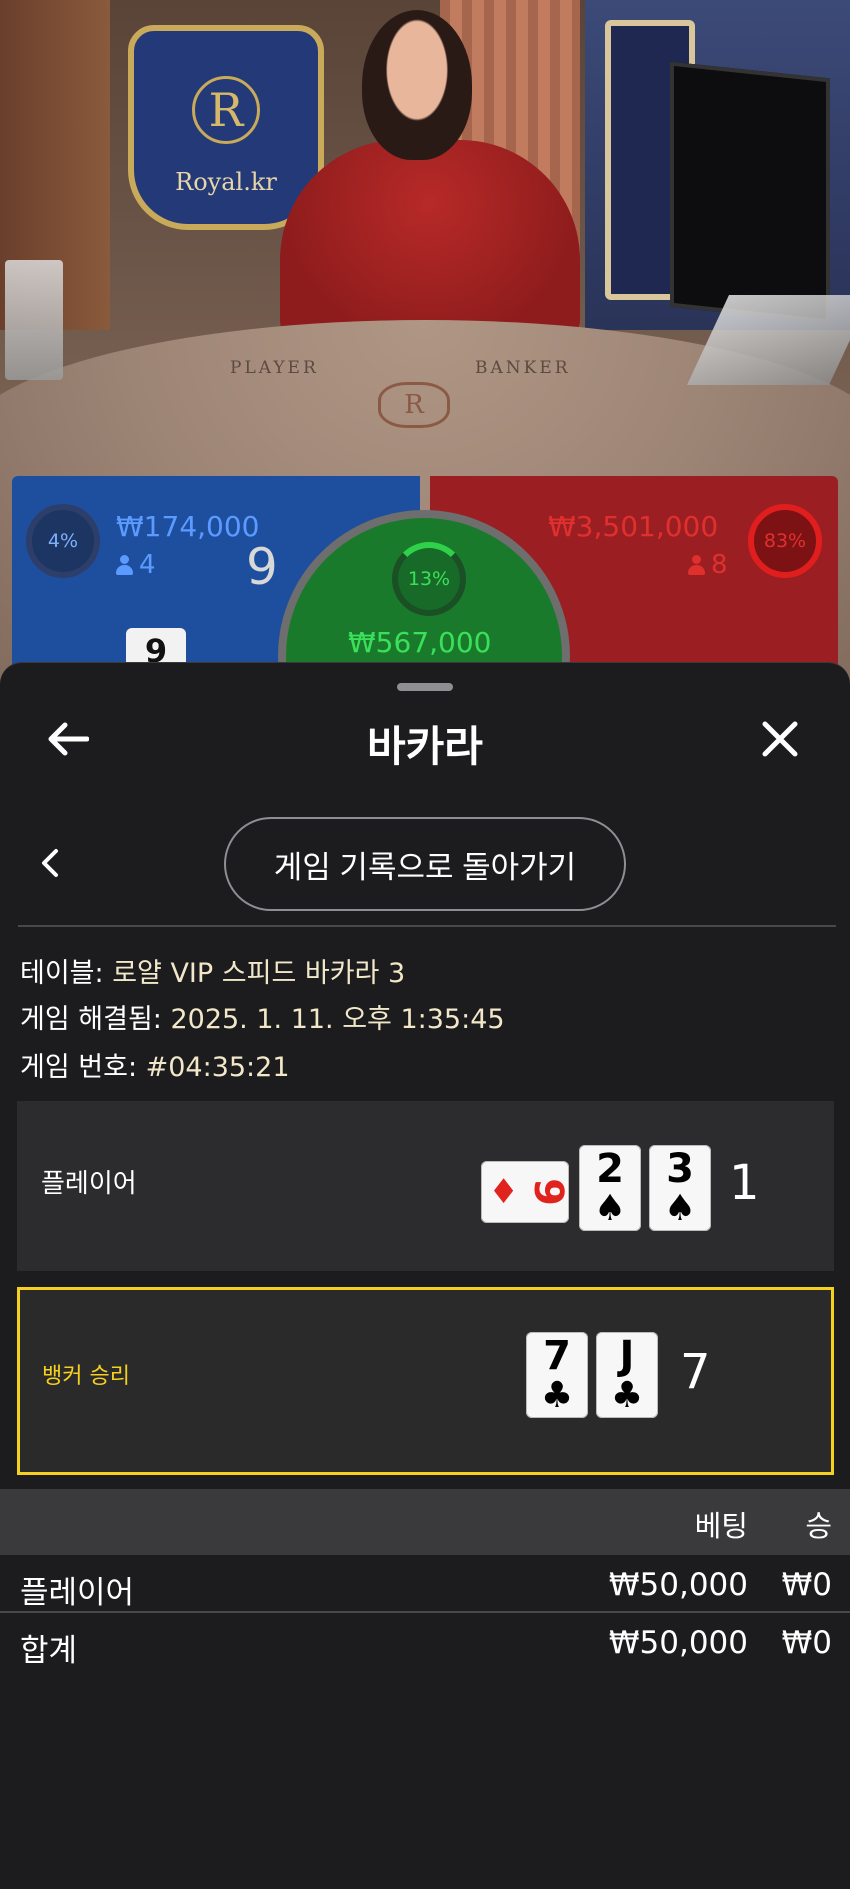 This screenshot has height=1889, width=850. Describe the element at coordinates (721, 1526) in the screenshot. I see `bet-column-header: 베팅` at that location.